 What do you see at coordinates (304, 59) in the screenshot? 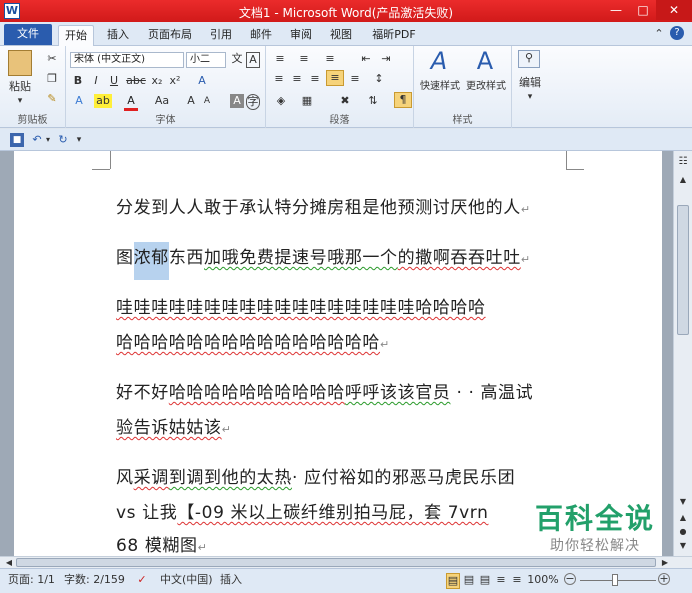
I see `numbering-icon: ≡` at bounding box center [304, 59].